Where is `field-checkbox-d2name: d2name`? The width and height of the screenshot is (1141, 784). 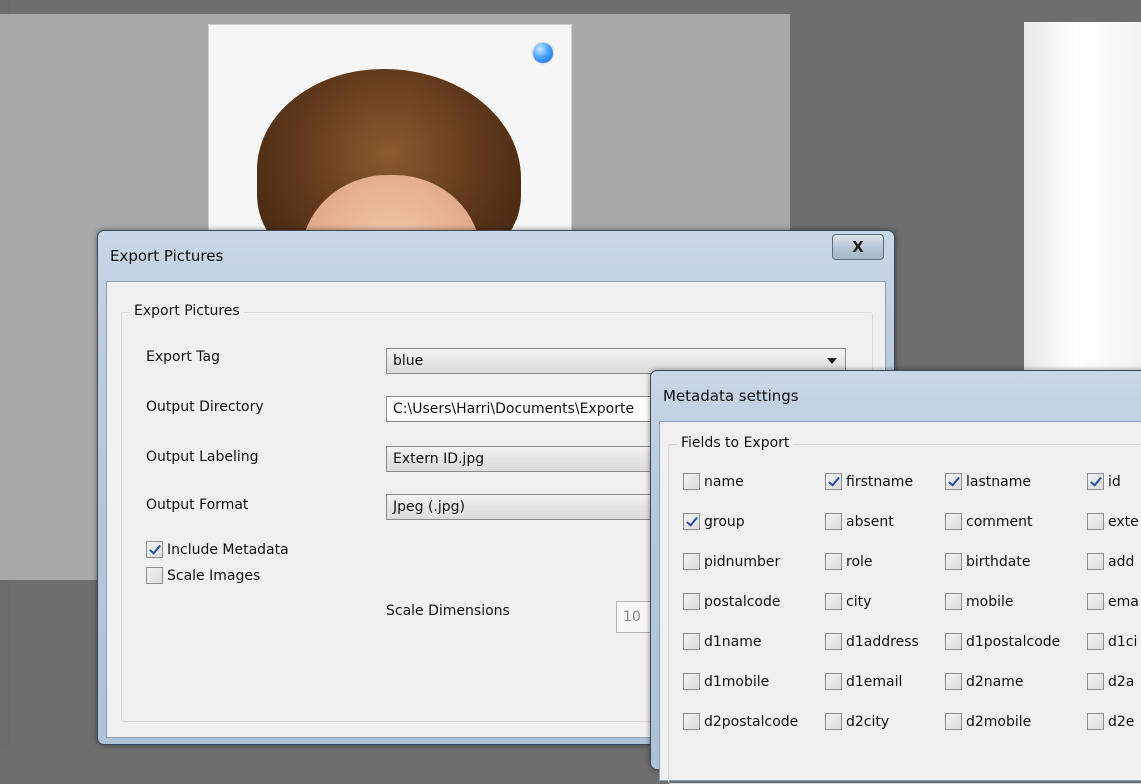 field-checkbox-d2name: d2name is located at coordinates (984, 681).